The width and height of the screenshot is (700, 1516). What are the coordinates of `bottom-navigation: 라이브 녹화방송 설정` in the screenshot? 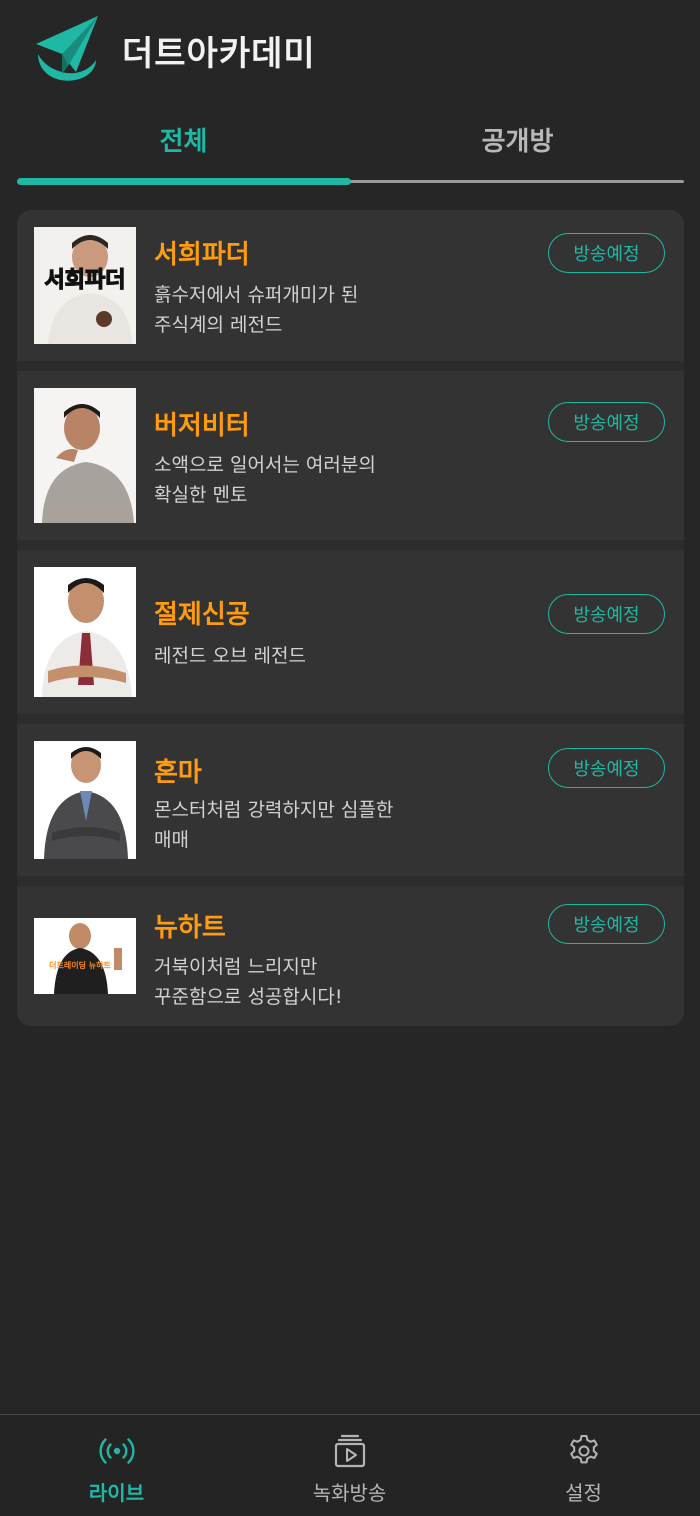 It's located at (350, 1465).